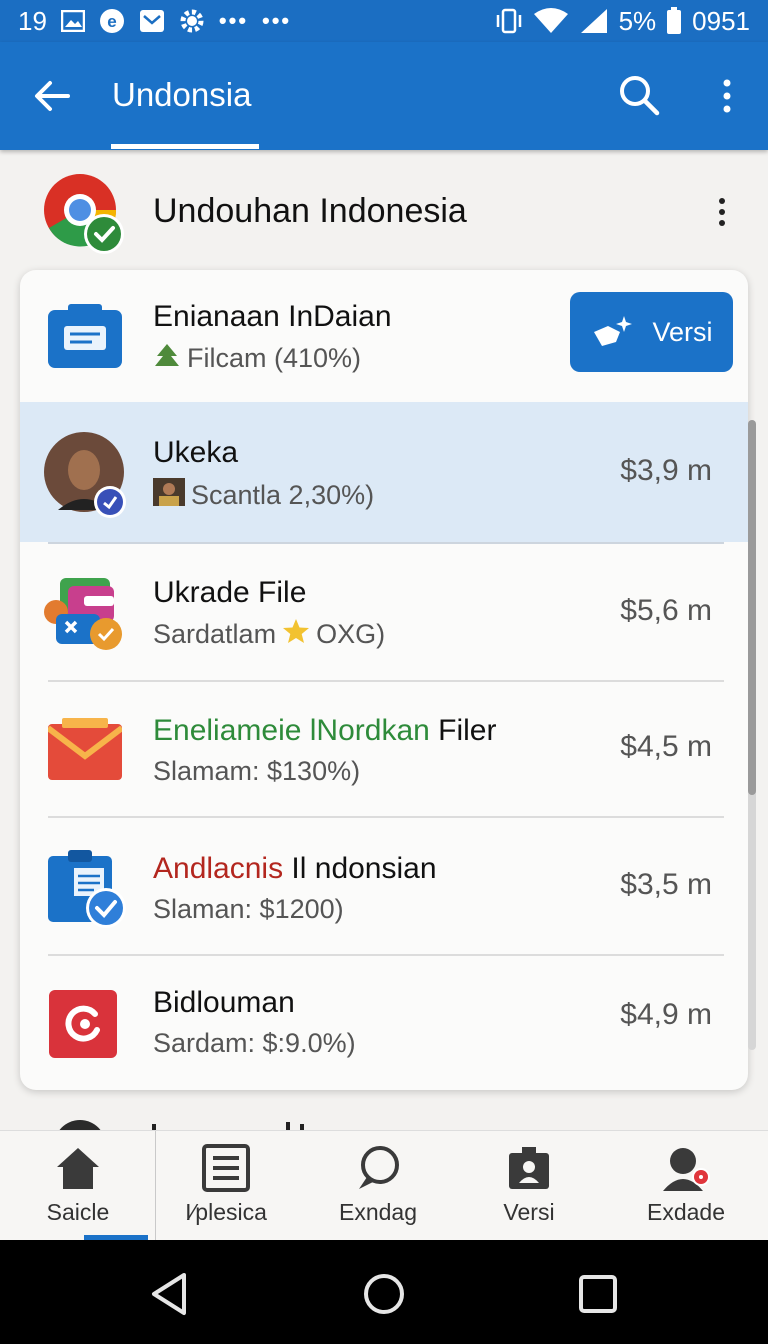 This screenshot has width=768, height=1344. I want to click on status-time-left: 19, so click(32, 20).